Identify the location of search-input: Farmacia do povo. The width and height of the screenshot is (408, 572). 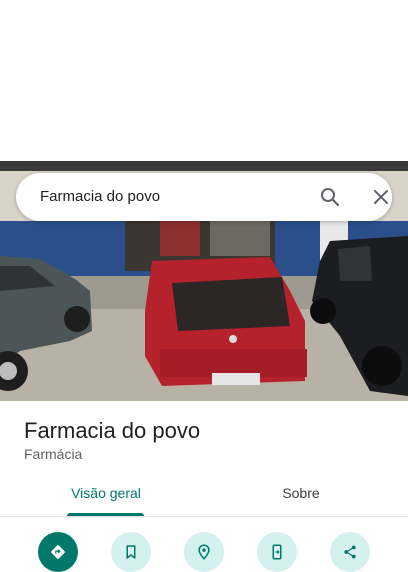
(100, 196).